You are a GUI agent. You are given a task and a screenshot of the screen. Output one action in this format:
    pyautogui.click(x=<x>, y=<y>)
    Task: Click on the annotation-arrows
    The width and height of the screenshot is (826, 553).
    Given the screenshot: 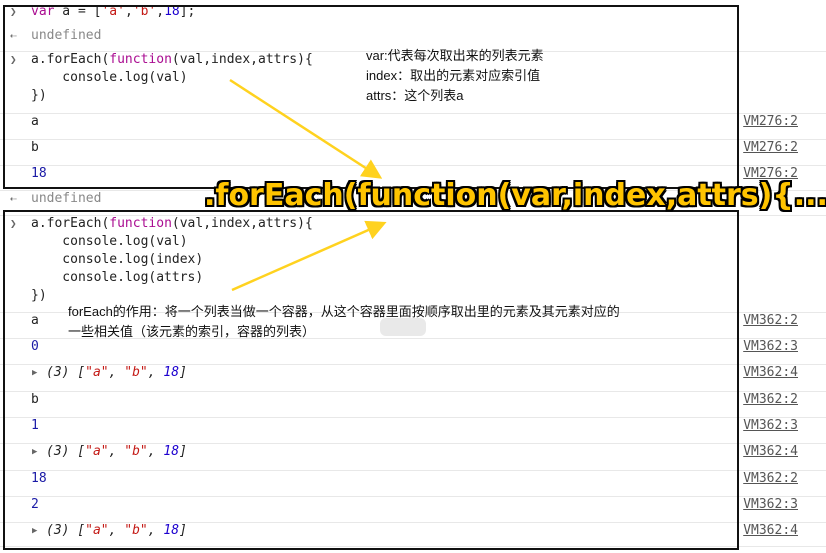 What is the action you would take?
    pyautogui.click(x=308, y=185)
    